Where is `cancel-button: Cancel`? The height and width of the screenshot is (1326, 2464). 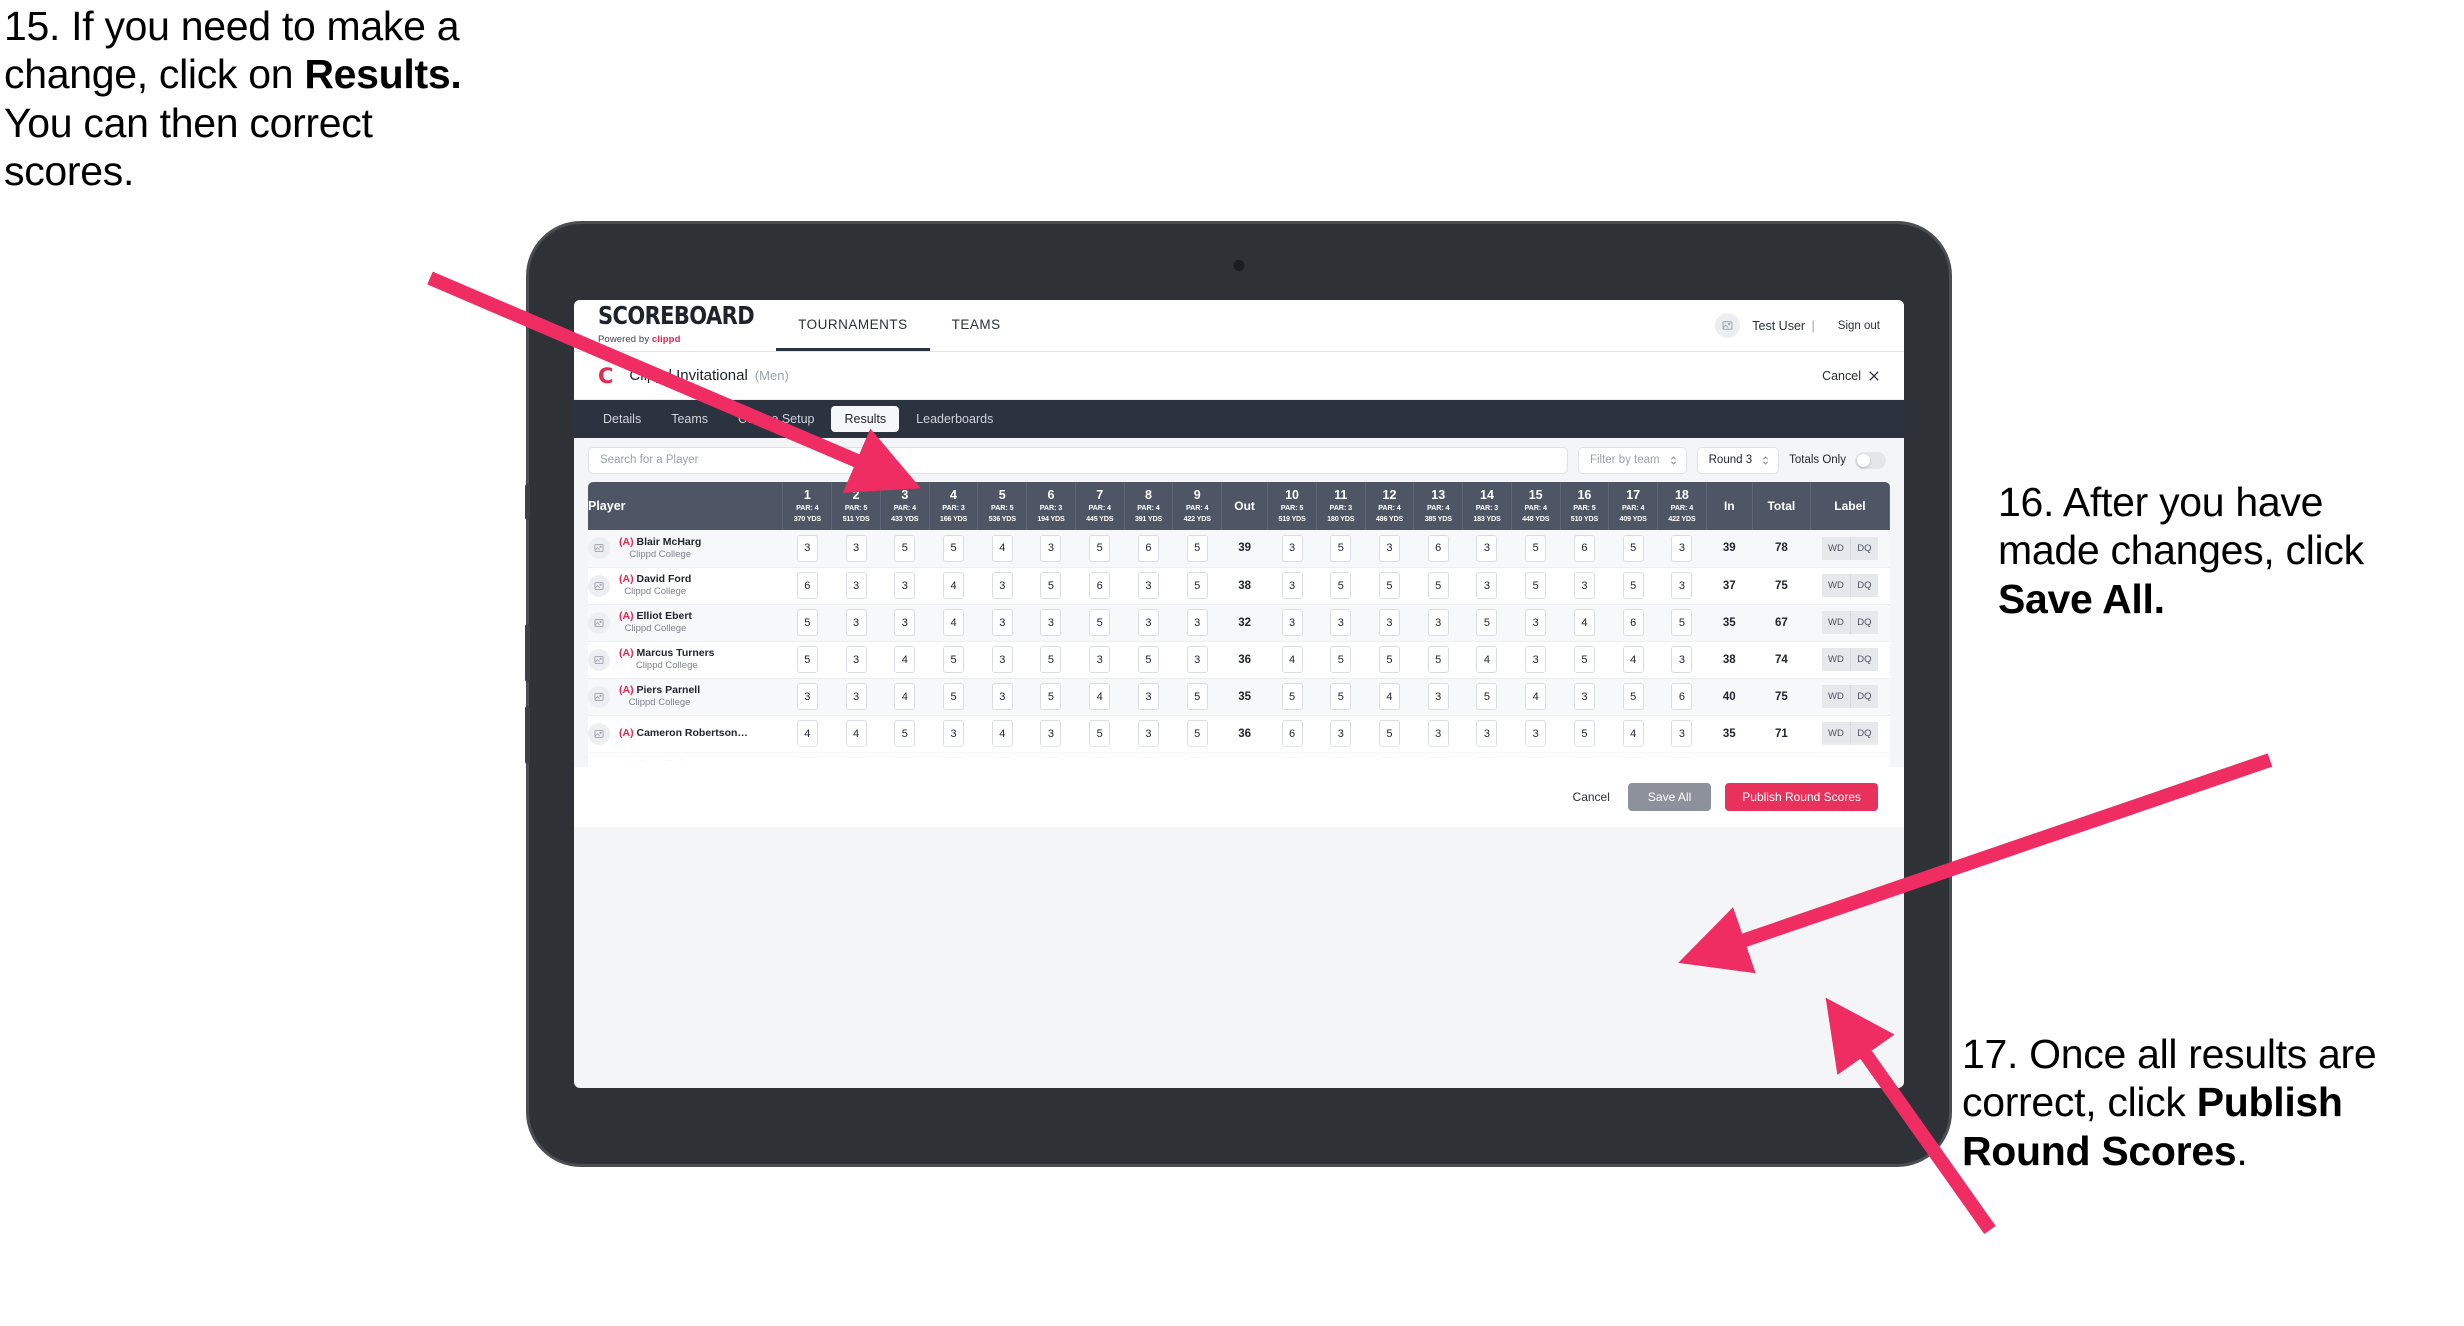
cancel-button: Cancel is located at coordinates (1591, 797).